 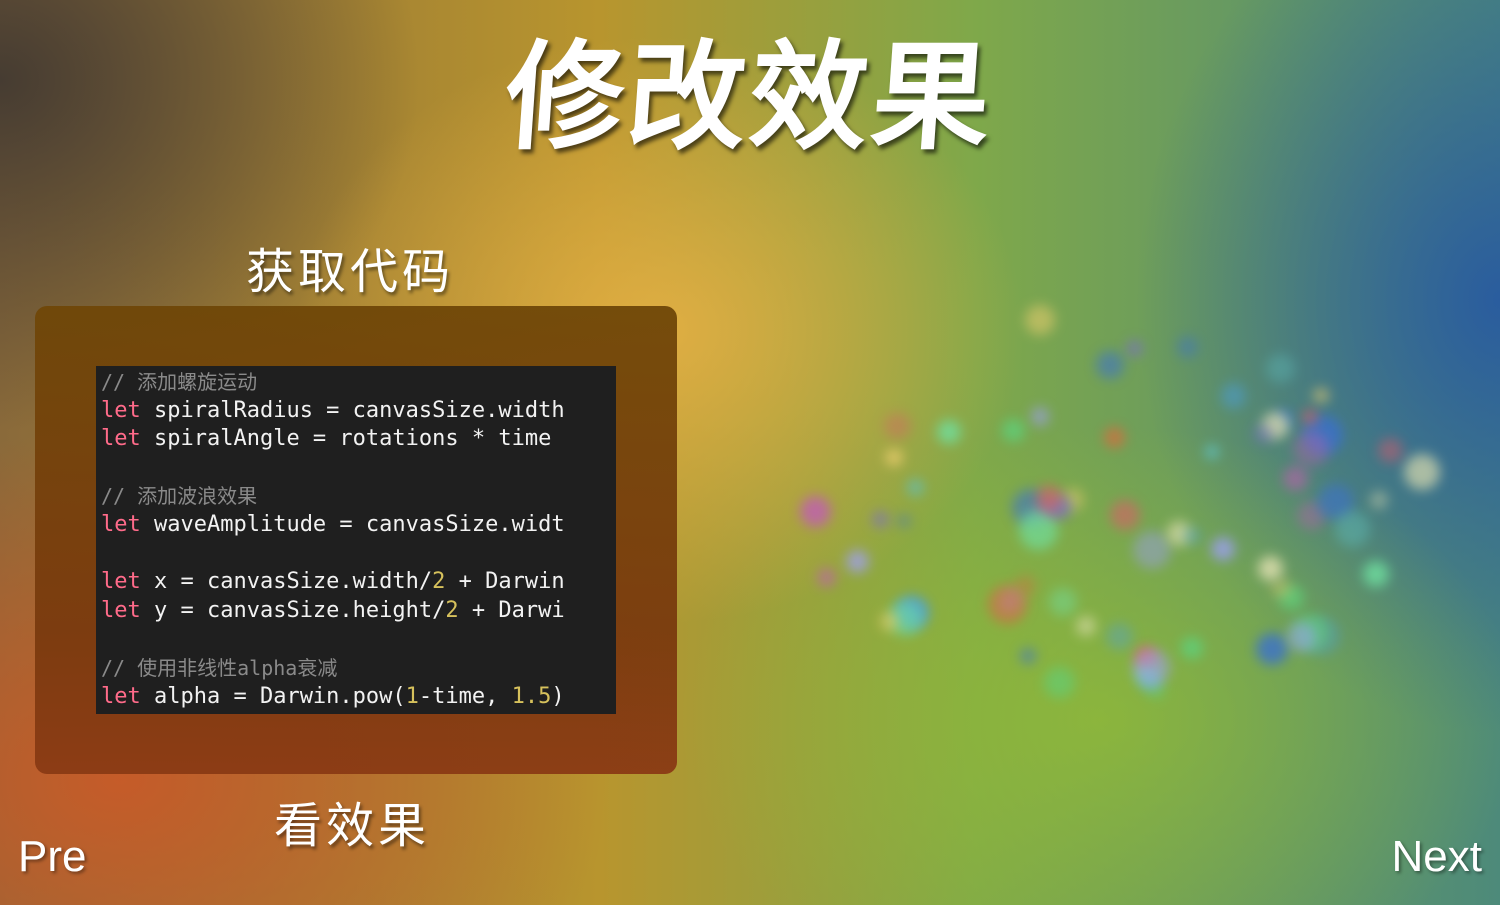 I want to click on code-token-plain: spiralAngle = rotations * time, so click(x=352, y=439).